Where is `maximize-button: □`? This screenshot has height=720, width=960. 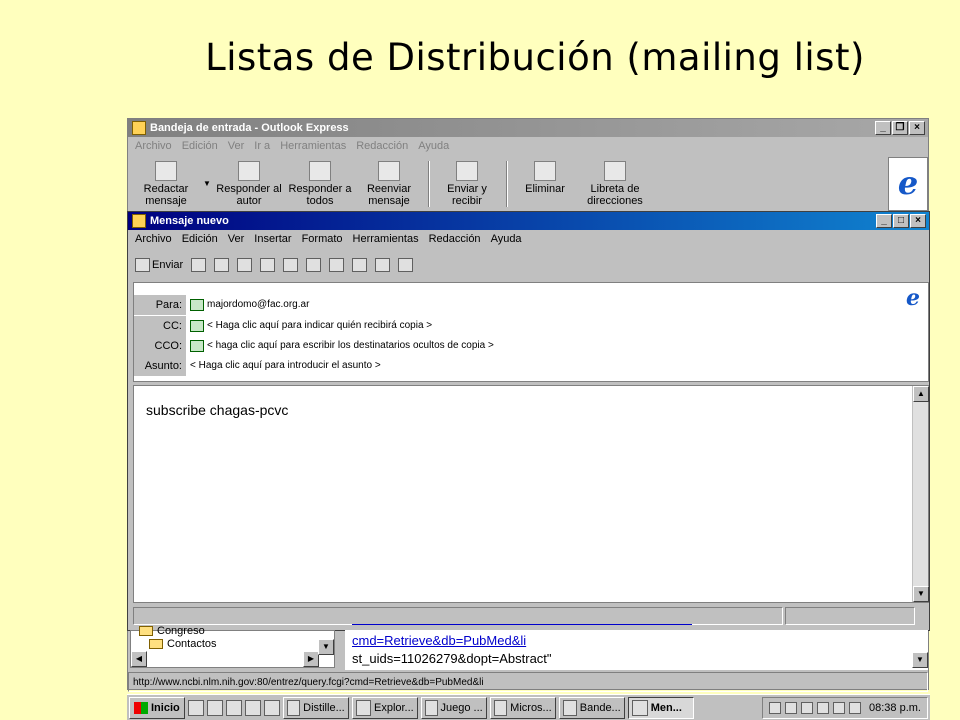 maximize-button: □ is located at coordinates (901, 221).